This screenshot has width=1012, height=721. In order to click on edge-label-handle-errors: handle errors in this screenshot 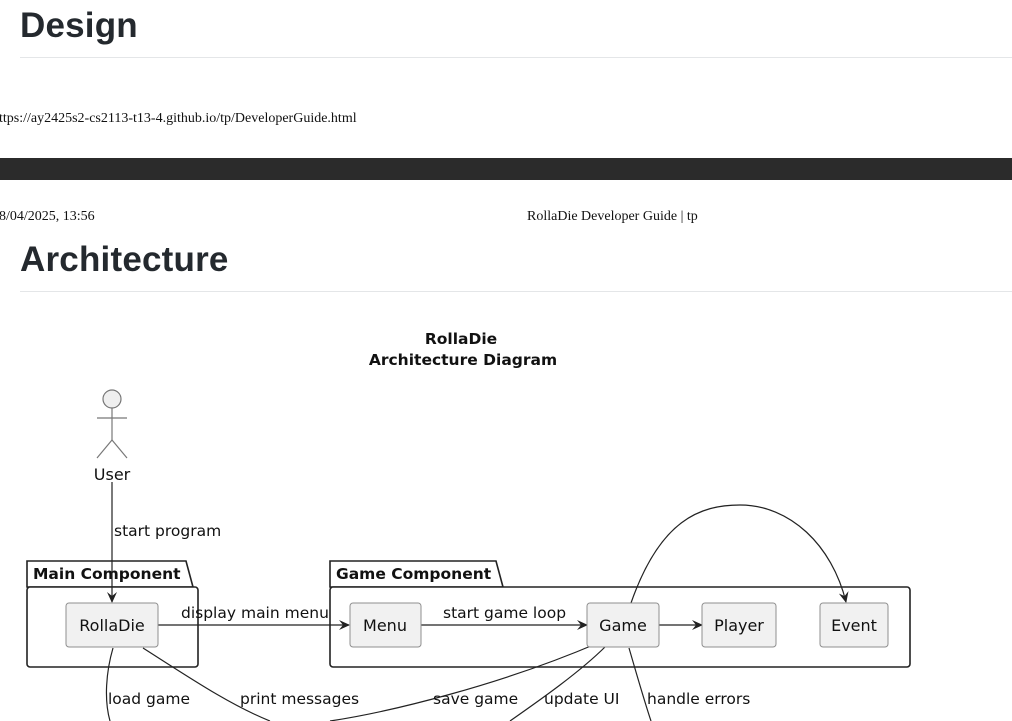, I will do `click(698, 699)`.